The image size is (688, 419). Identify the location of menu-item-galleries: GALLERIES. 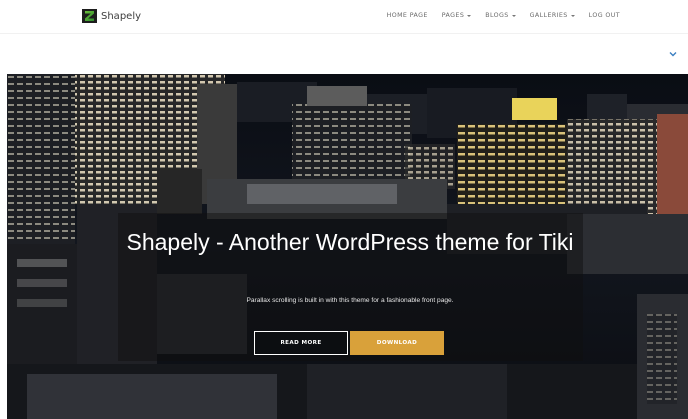
(552, 15).